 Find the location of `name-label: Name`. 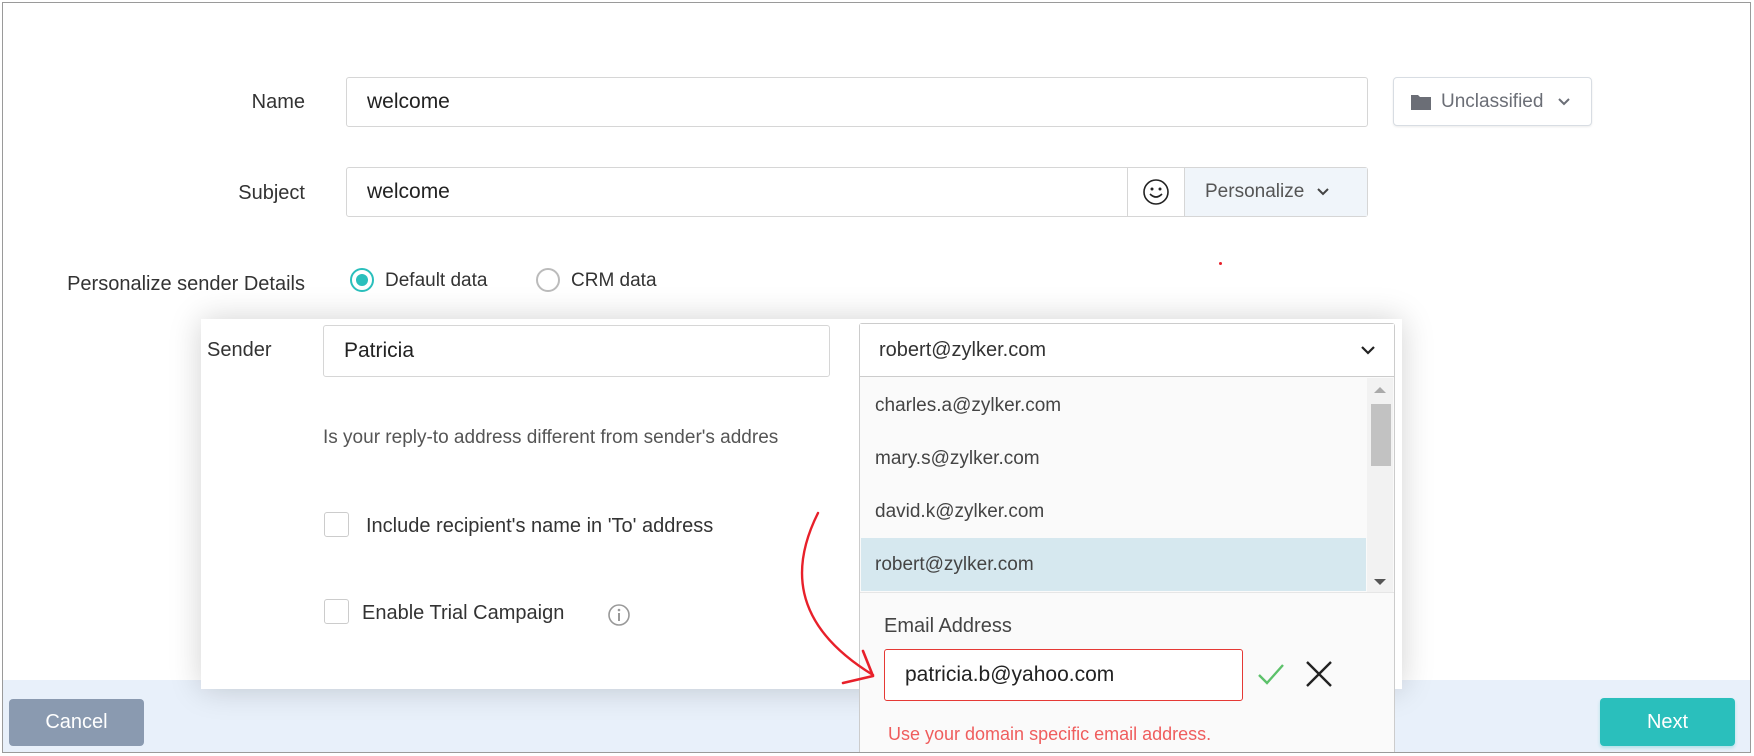

name-label: Name is located at coordinates (278, 102).